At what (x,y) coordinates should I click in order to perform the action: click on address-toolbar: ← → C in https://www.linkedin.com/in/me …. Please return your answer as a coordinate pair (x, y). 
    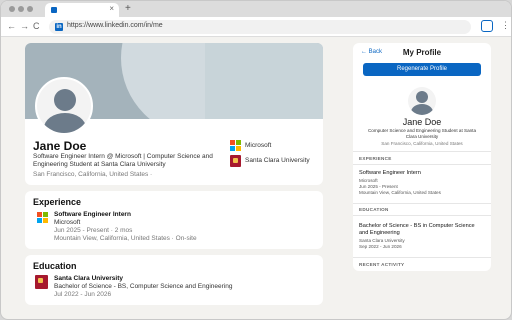
    Looking at the image, I should click on (256, 27).